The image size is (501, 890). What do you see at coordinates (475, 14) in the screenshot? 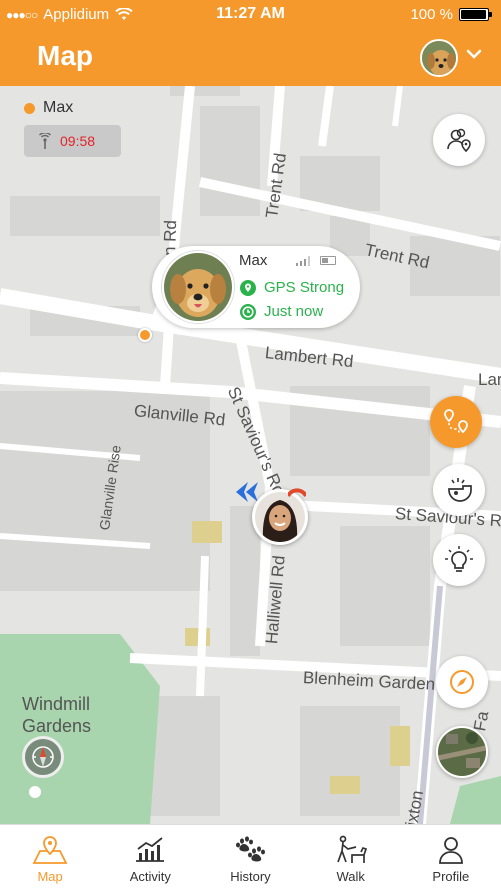
I see `battery-icon` at bounding box center [475, 14].